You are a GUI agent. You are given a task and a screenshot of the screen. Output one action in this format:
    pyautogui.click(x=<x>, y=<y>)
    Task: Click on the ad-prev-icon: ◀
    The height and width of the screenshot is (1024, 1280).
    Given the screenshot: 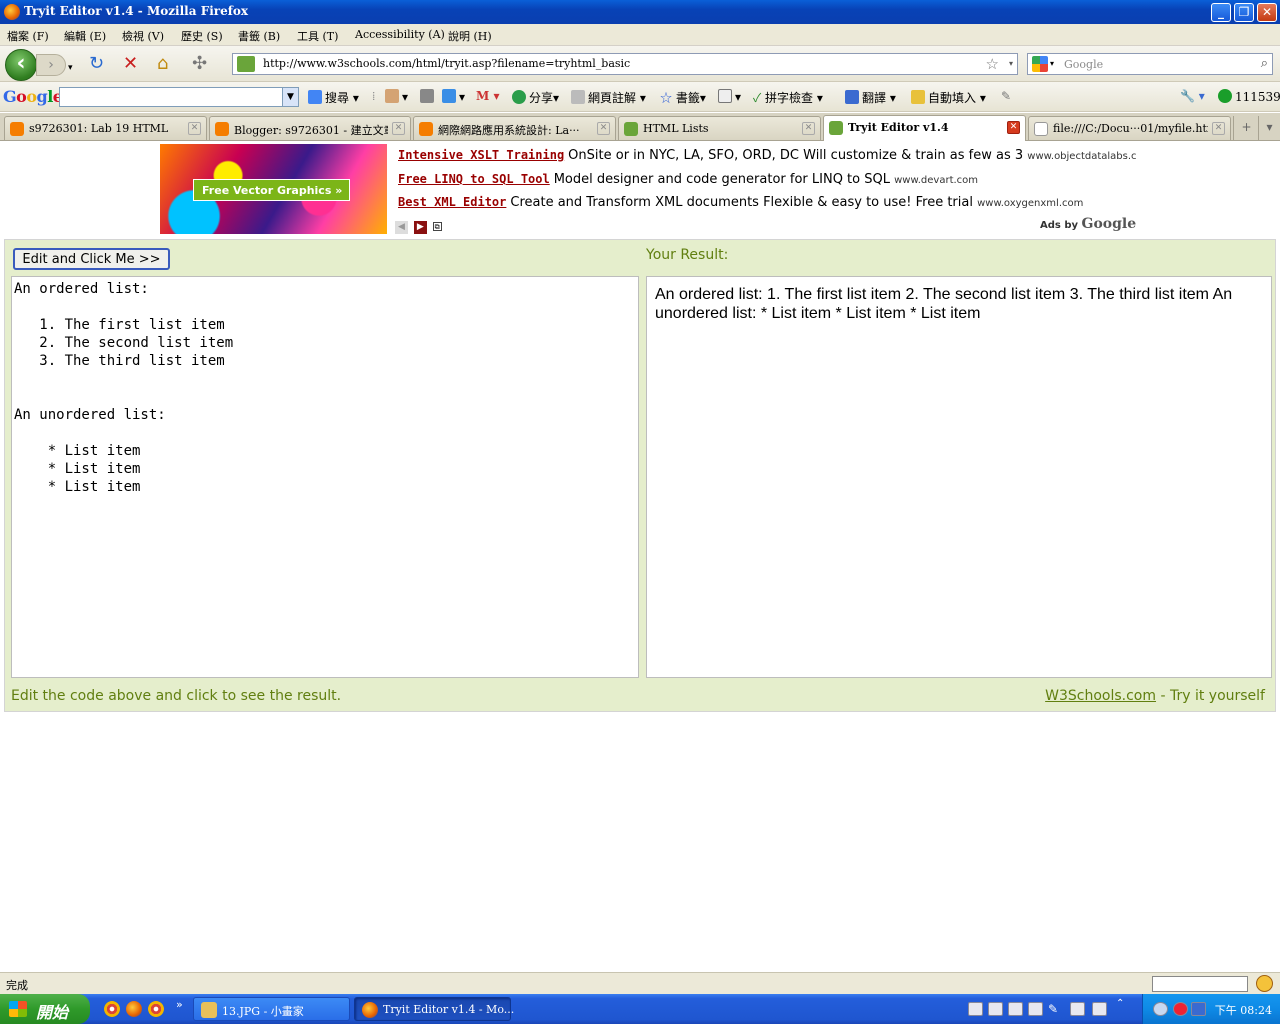 What is the action you would take?
    pyautogui.click(x=401, y=227)
    